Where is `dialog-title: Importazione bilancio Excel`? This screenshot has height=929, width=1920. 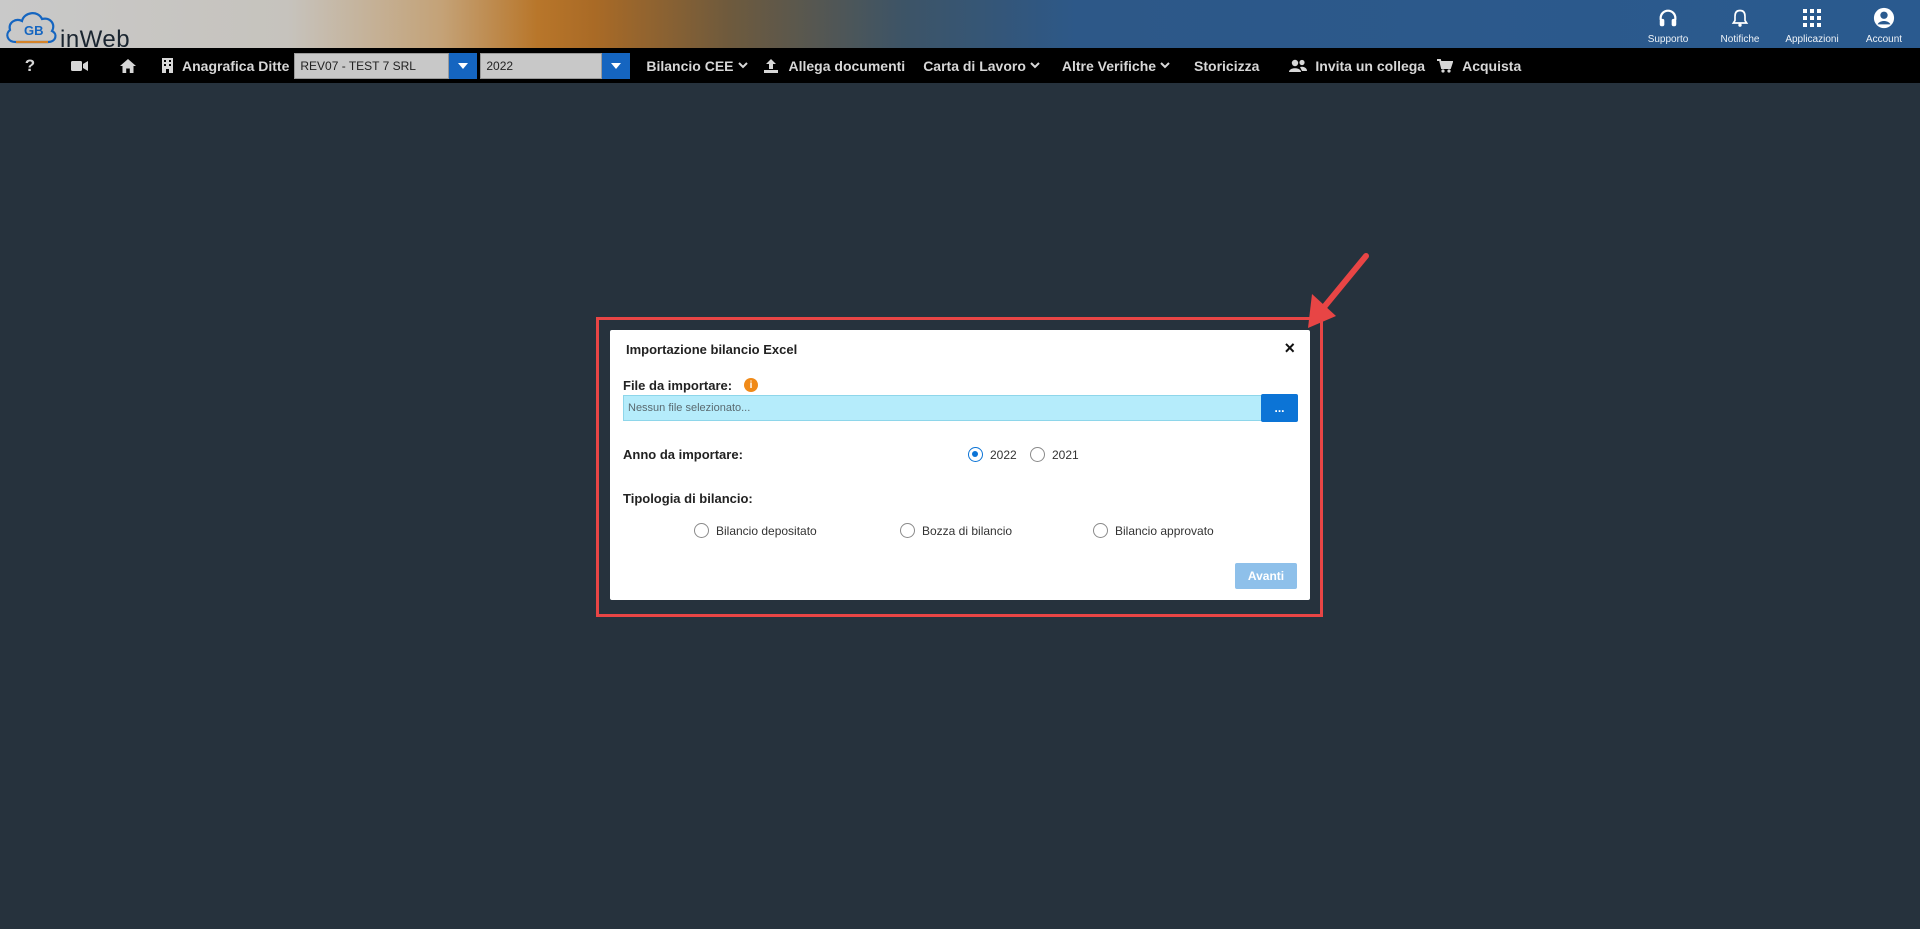
dialog-title: Importazione bilancio Excel is located at coordinates (712, 349).